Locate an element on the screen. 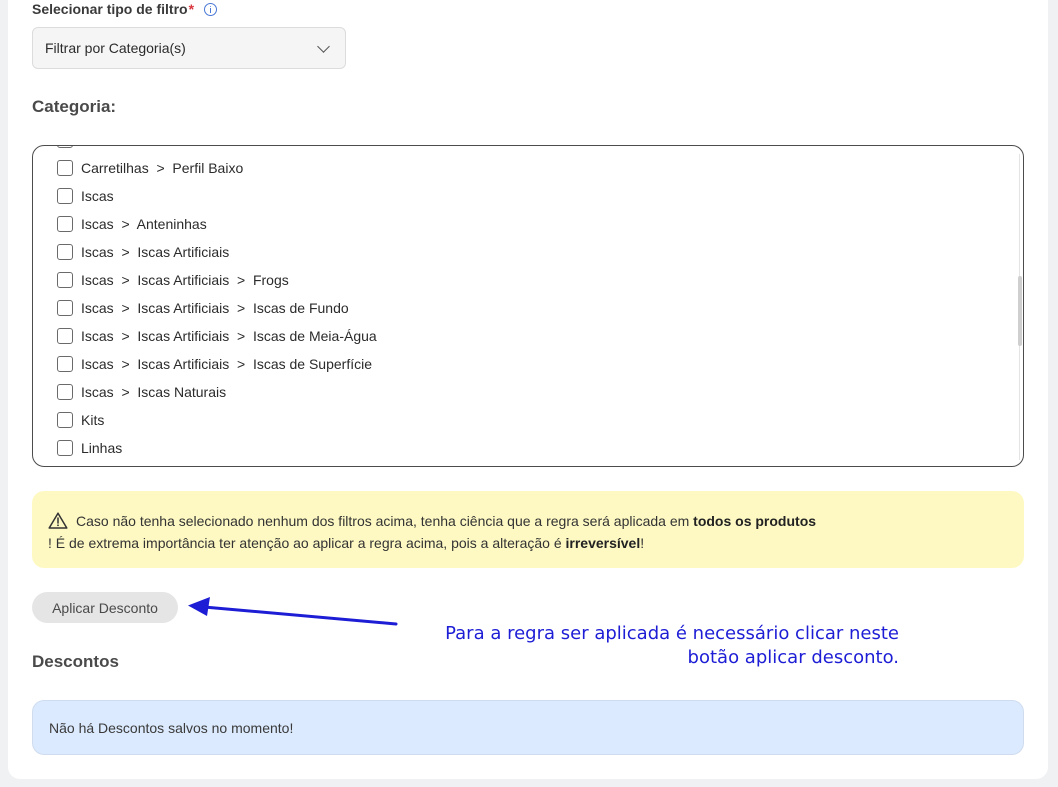 The image size is (1058, 787). annotation-line-2: botão aplicar desconto. is located at coordinates (793, 657).